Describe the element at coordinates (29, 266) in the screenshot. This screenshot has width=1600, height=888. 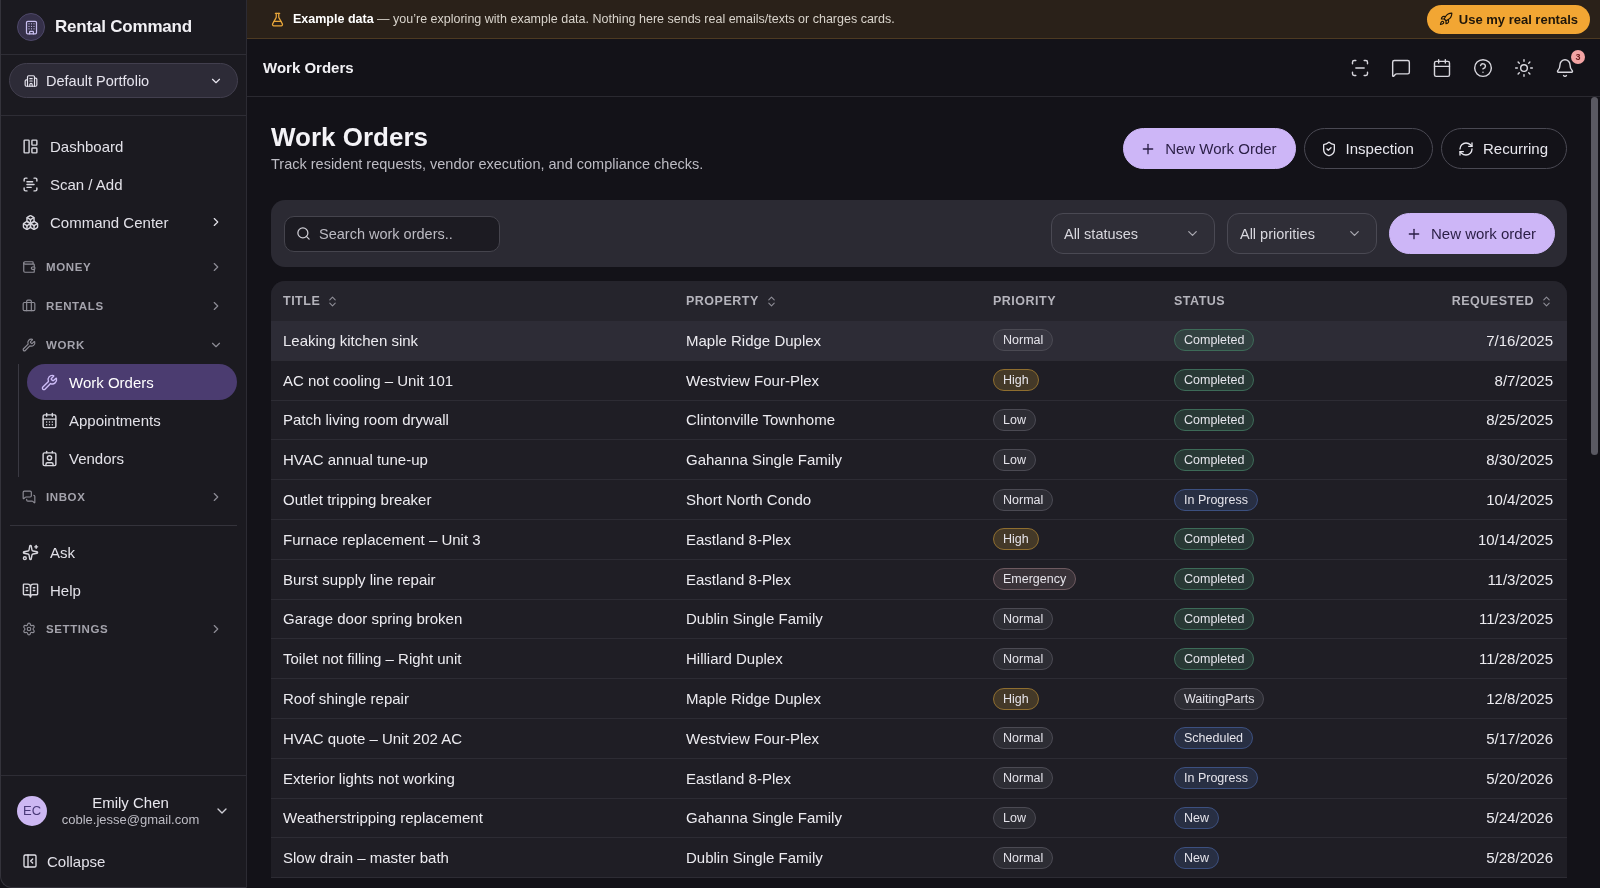
I see `wallet-icon` at that location.